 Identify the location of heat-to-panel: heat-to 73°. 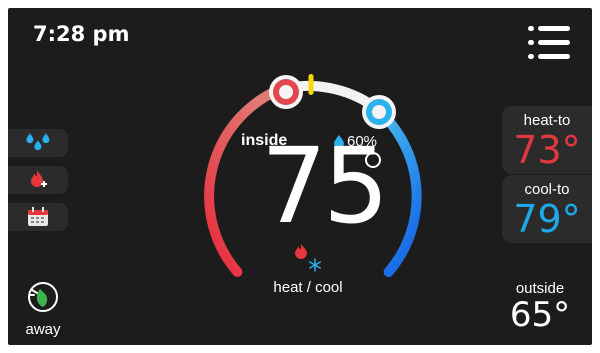
(547, 140).